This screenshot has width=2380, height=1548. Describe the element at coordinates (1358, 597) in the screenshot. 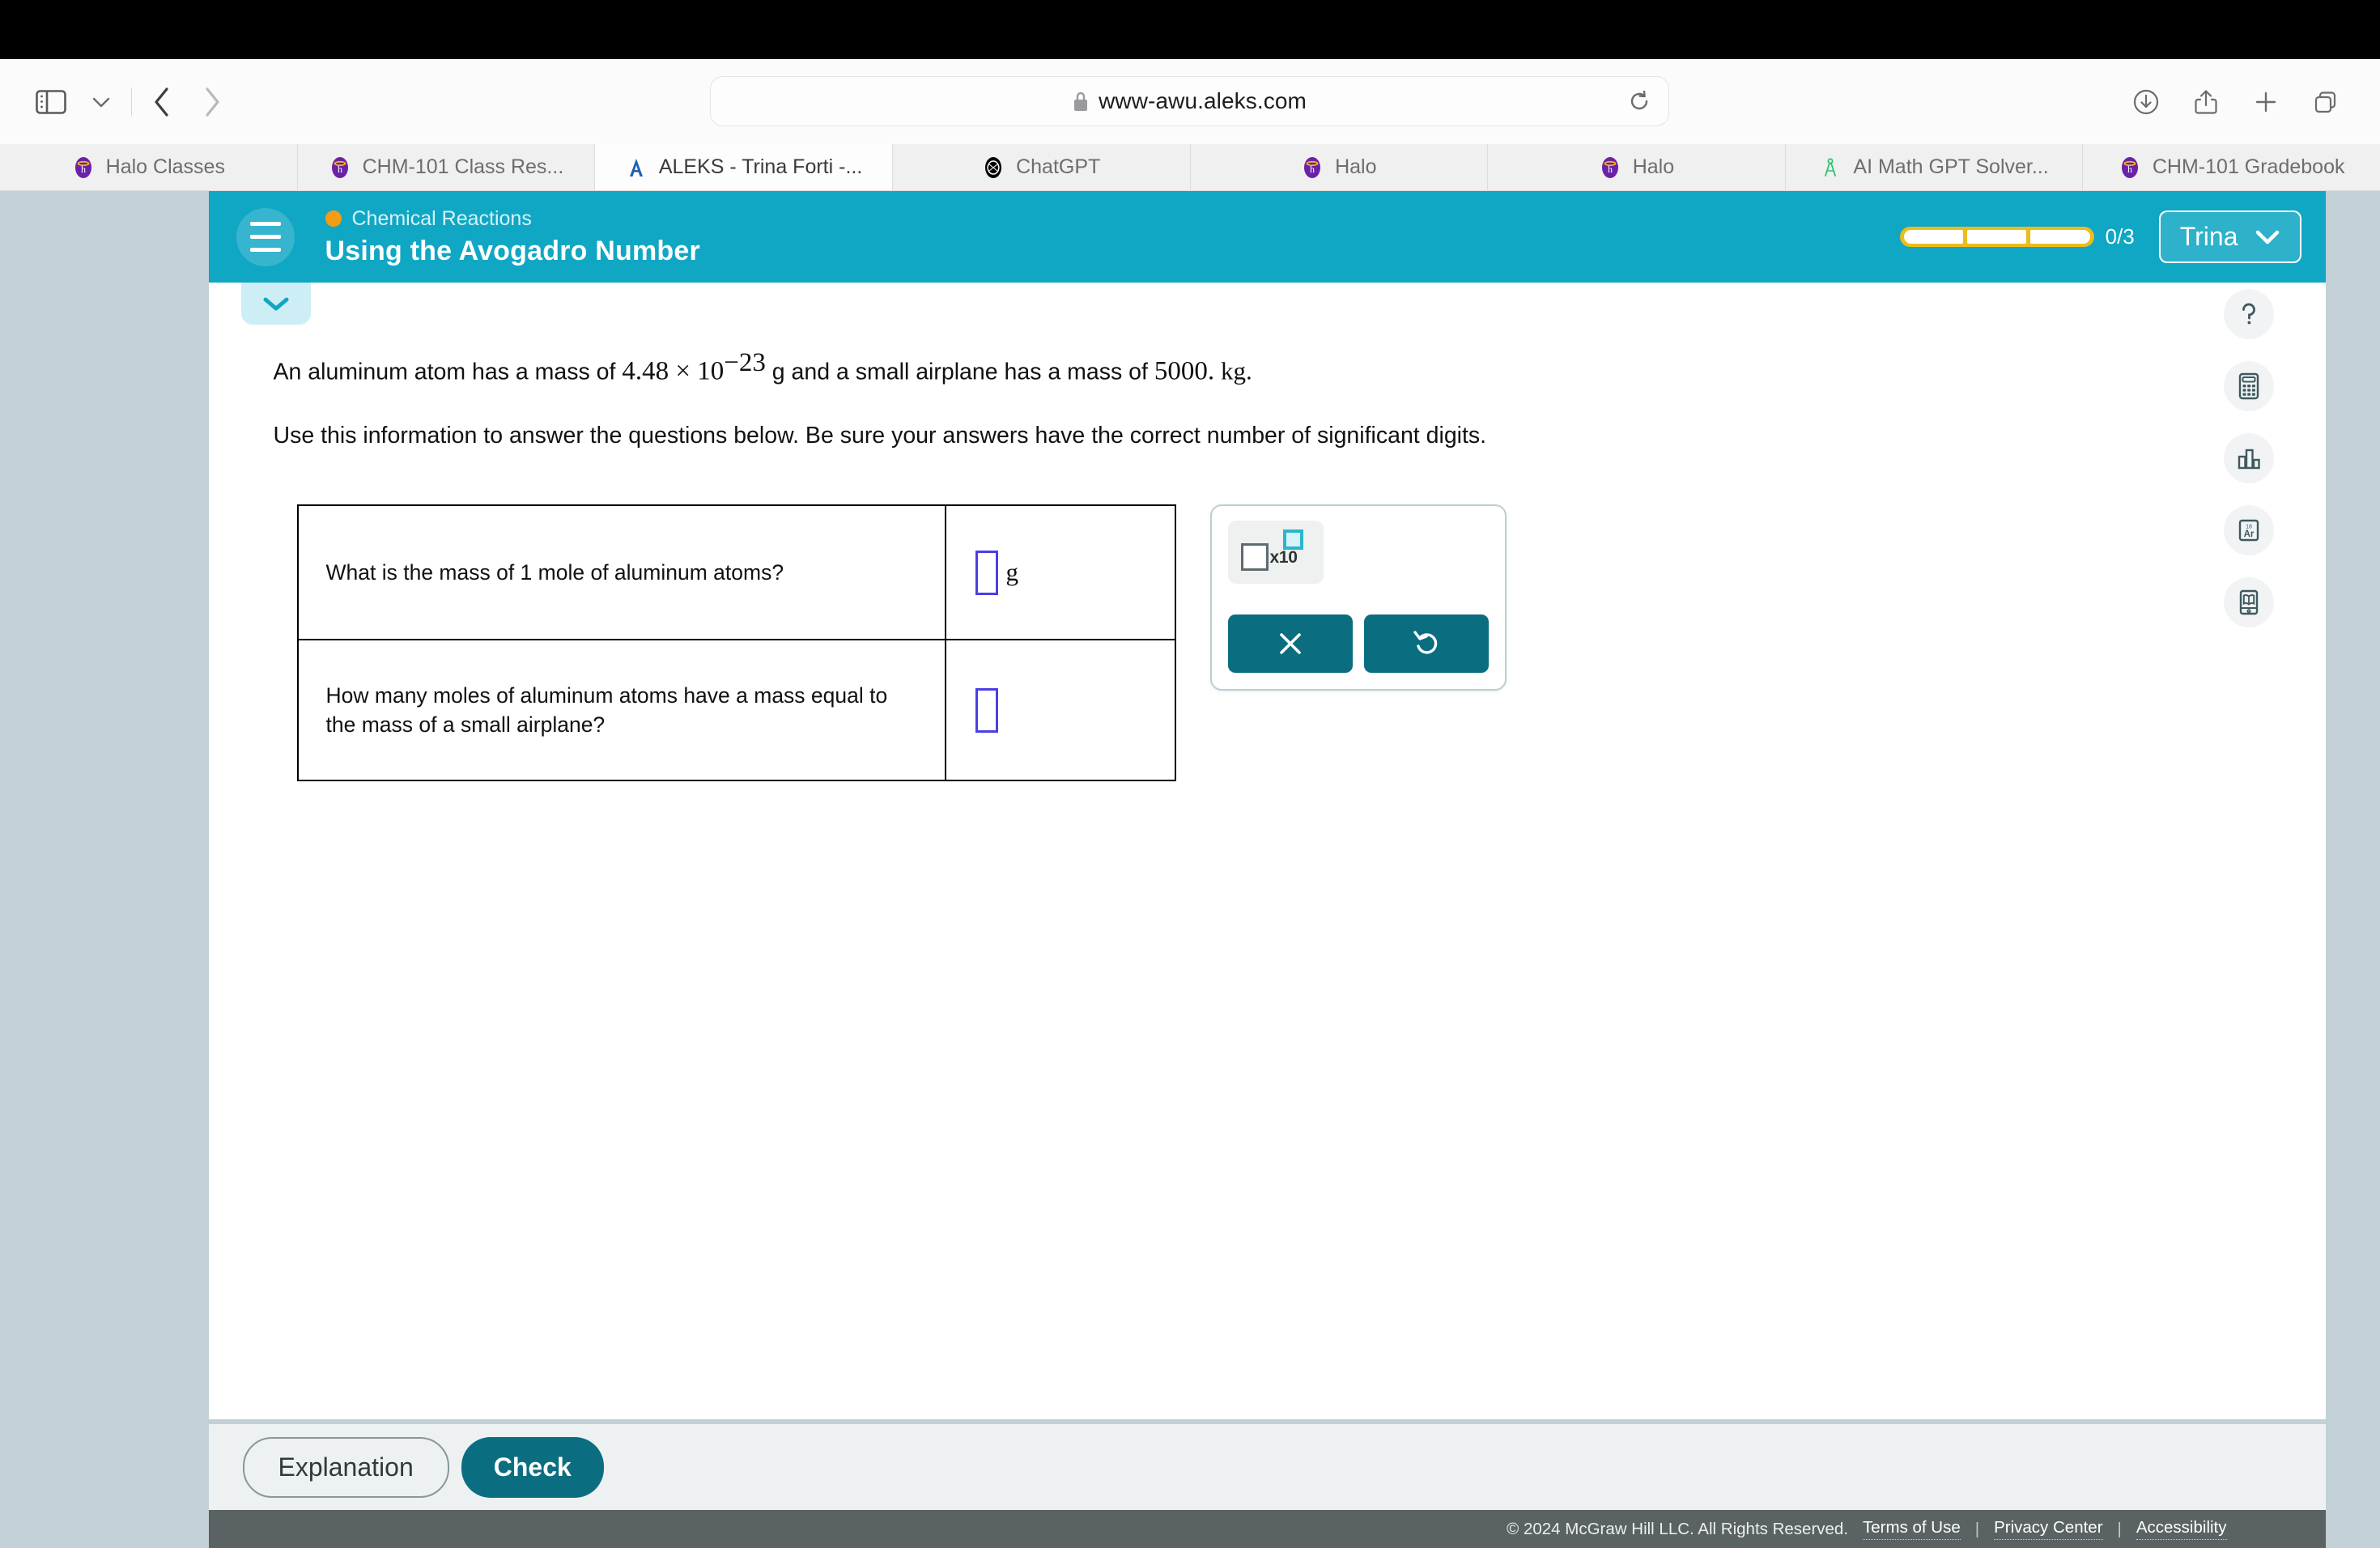

I see `answer-tool-panel: x10` at that location.